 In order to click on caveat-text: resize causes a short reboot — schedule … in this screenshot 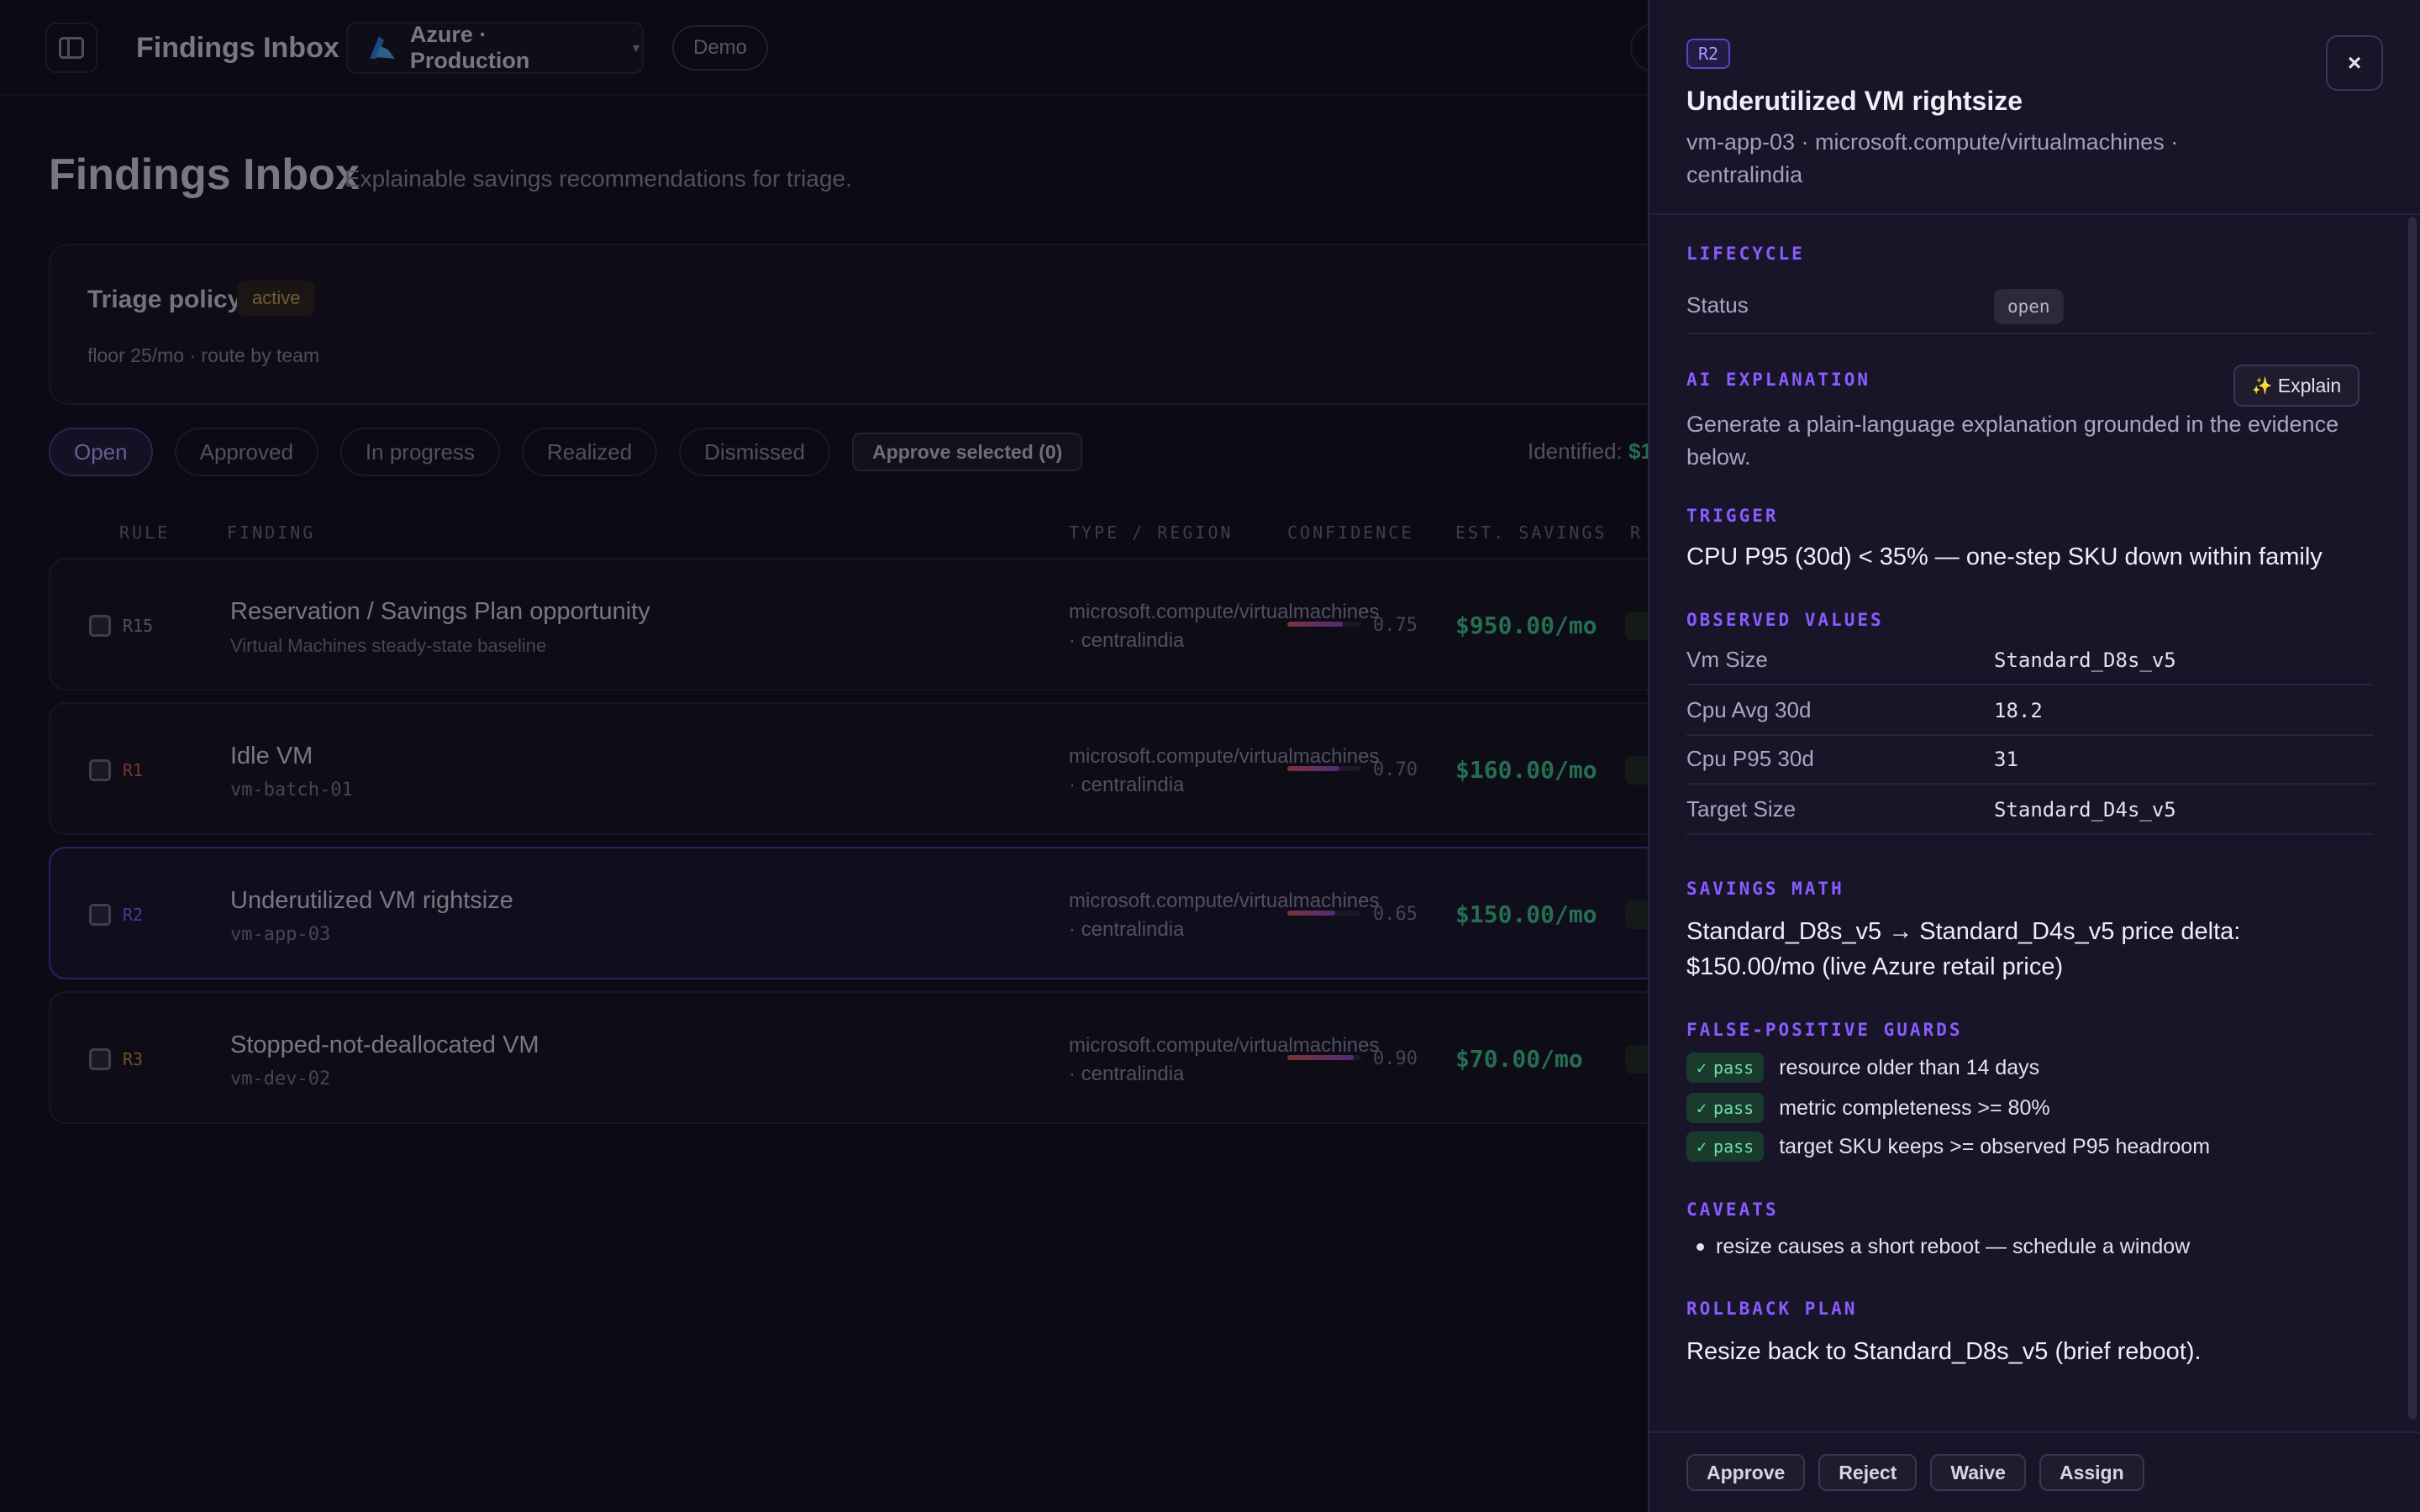, I will do `click(1953, 1246)`.